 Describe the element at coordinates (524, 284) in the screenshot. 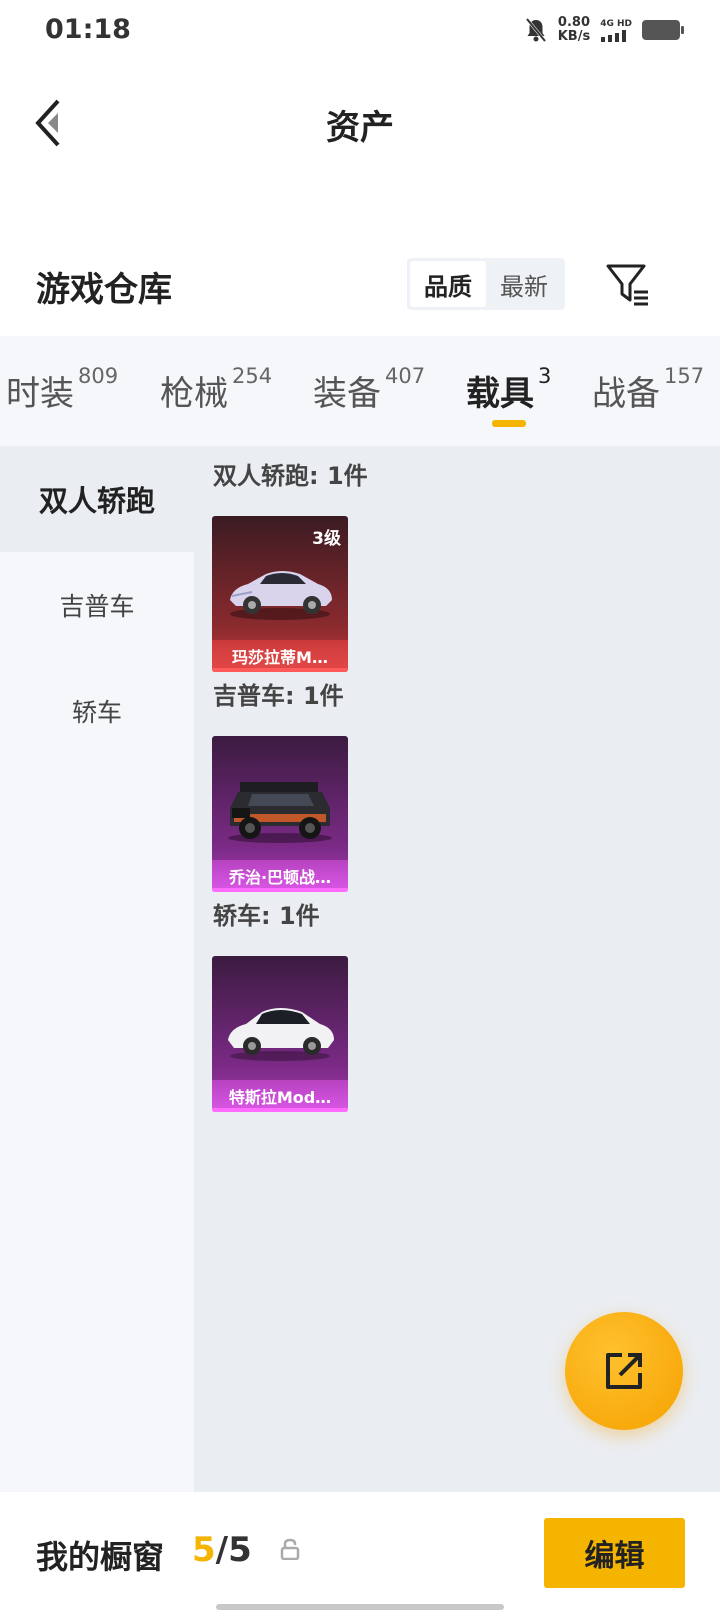

I see `sort-newest-button: 最新` at that location.